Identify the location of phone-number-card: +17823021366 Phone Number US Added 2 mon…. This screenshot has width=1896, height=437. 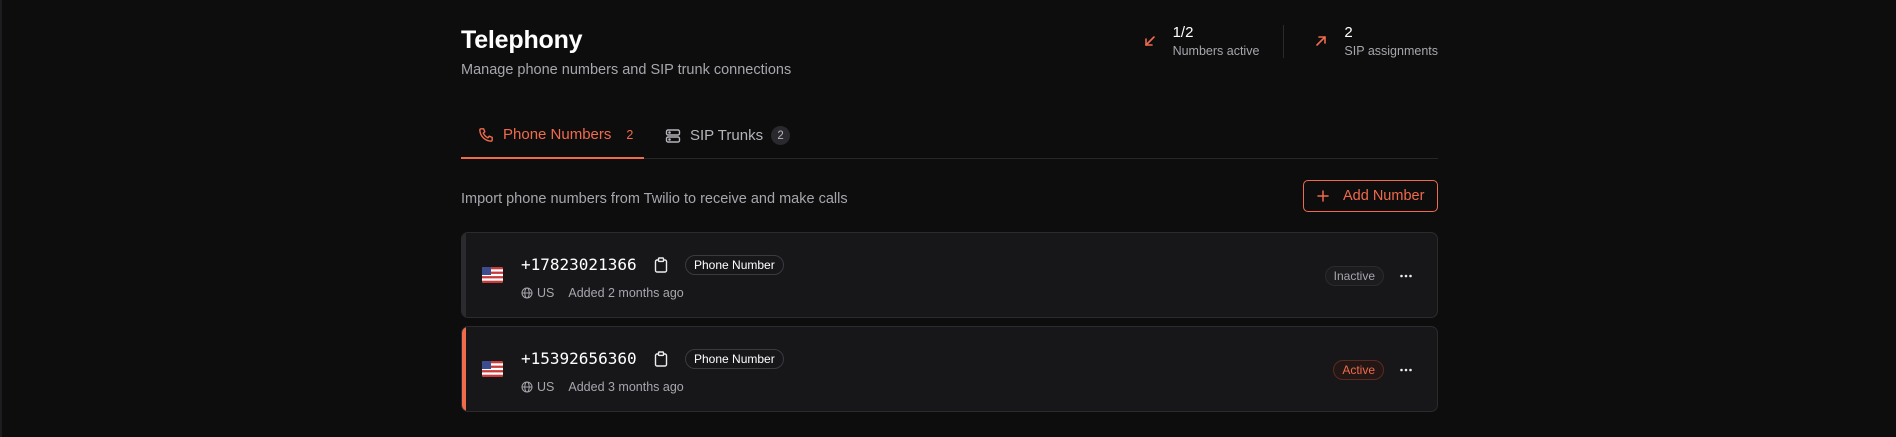
(949, 275).